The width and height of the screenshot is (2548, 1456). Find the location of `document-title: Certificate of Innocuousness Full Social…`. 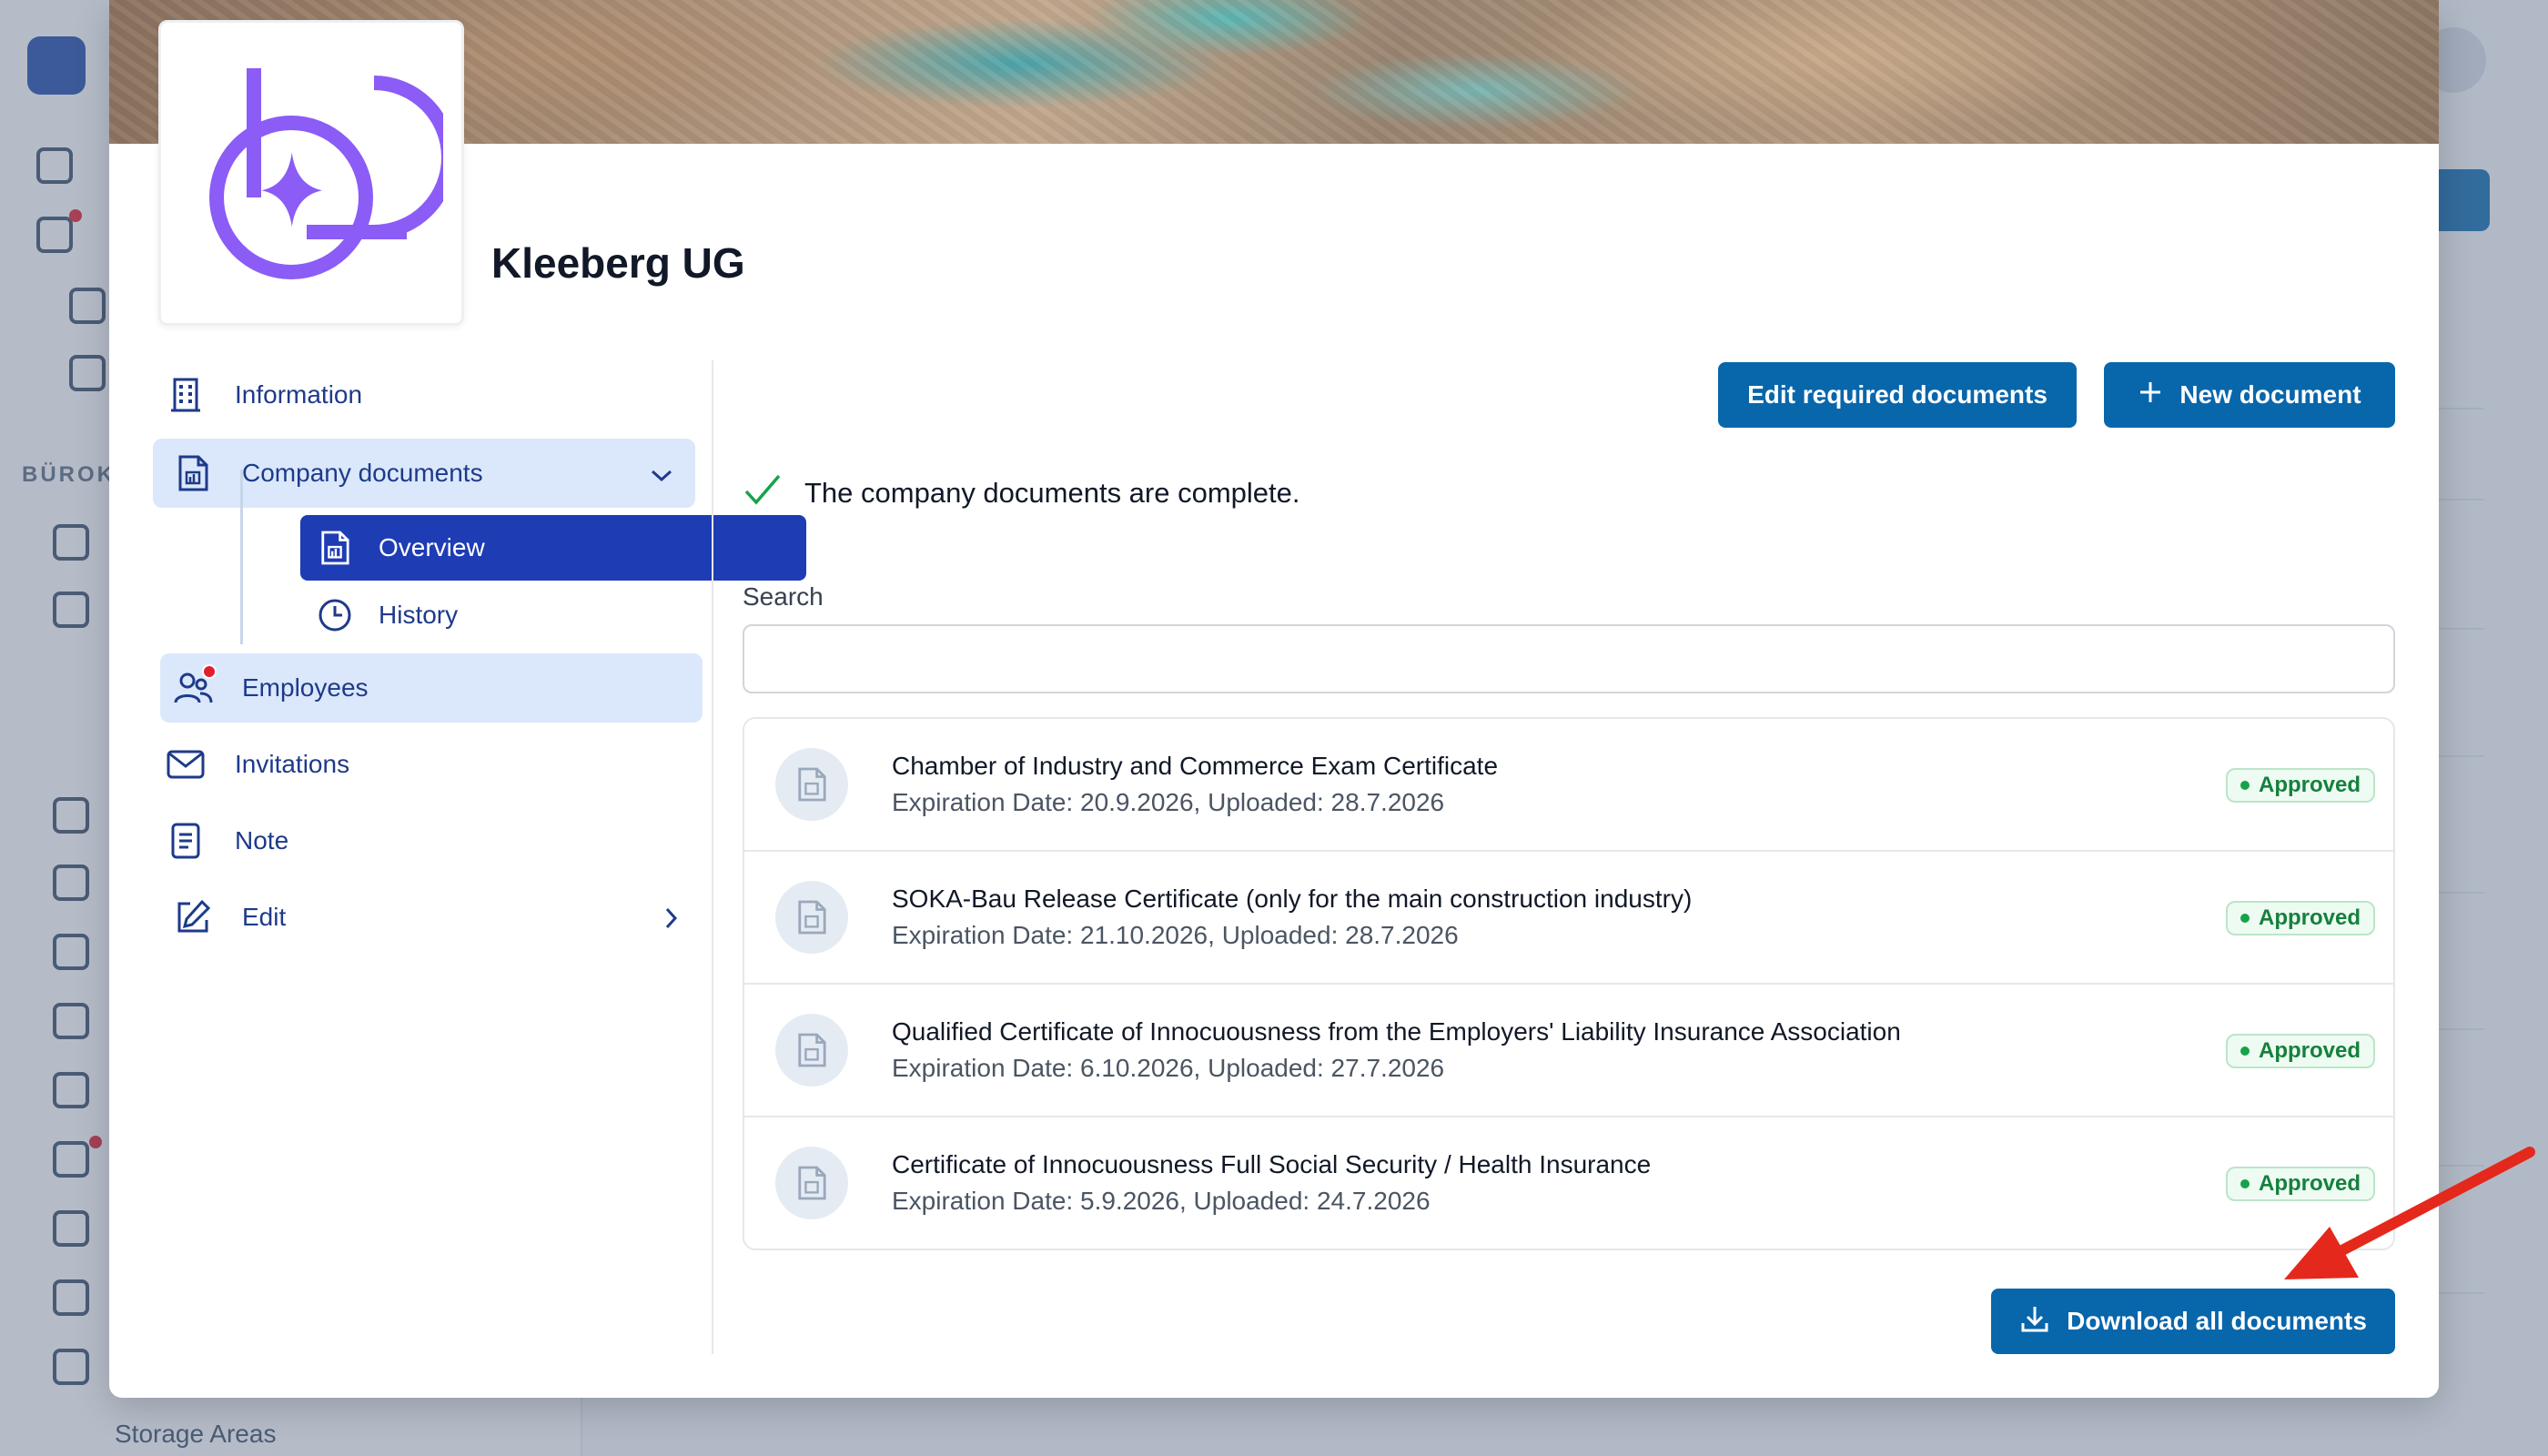

document-title: Certificate of Innocuousness Full Social… is located at coordinates (1272, 1164).